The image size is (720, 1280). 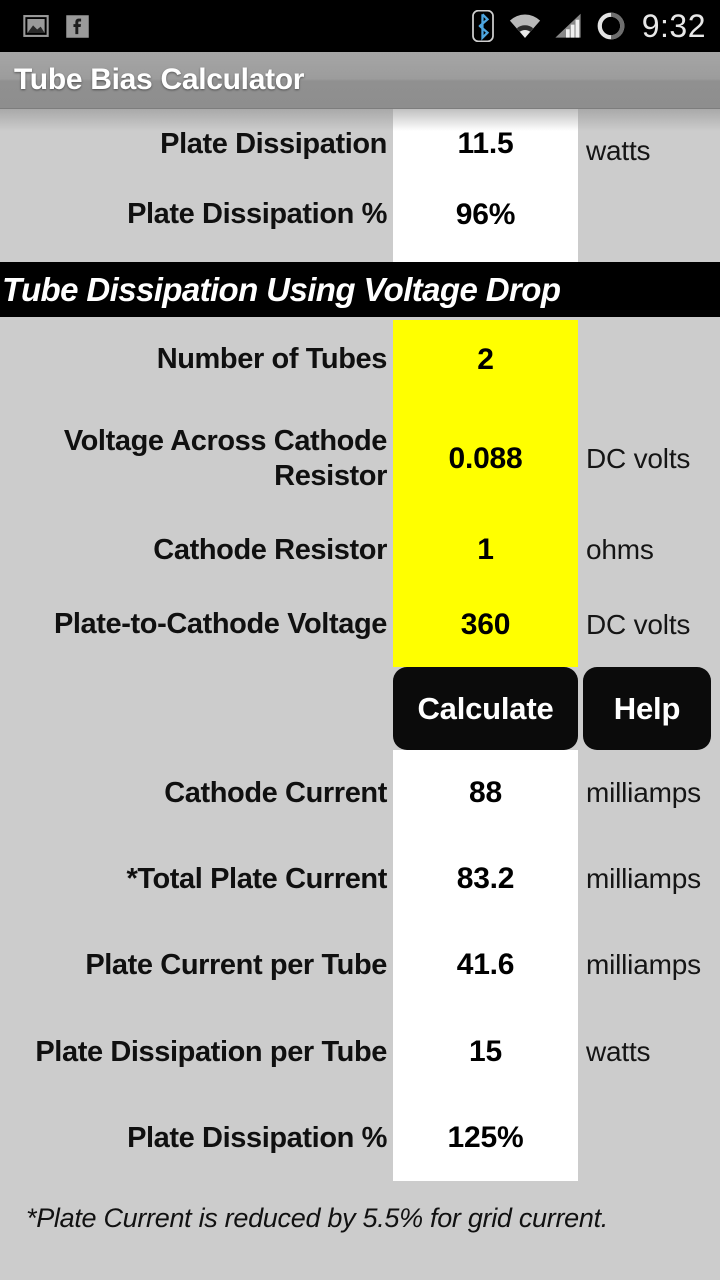 I want to click on row-value: 96%, so click(x=485, y=214).